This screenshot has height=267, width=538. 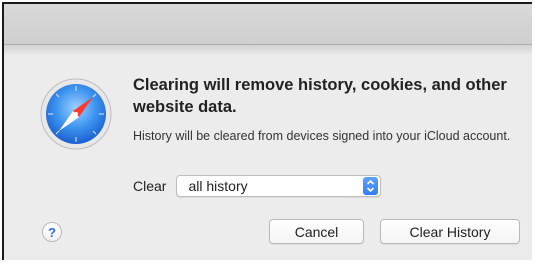 I want to click on clear-range-select: all history, so click(x=279, y=186).